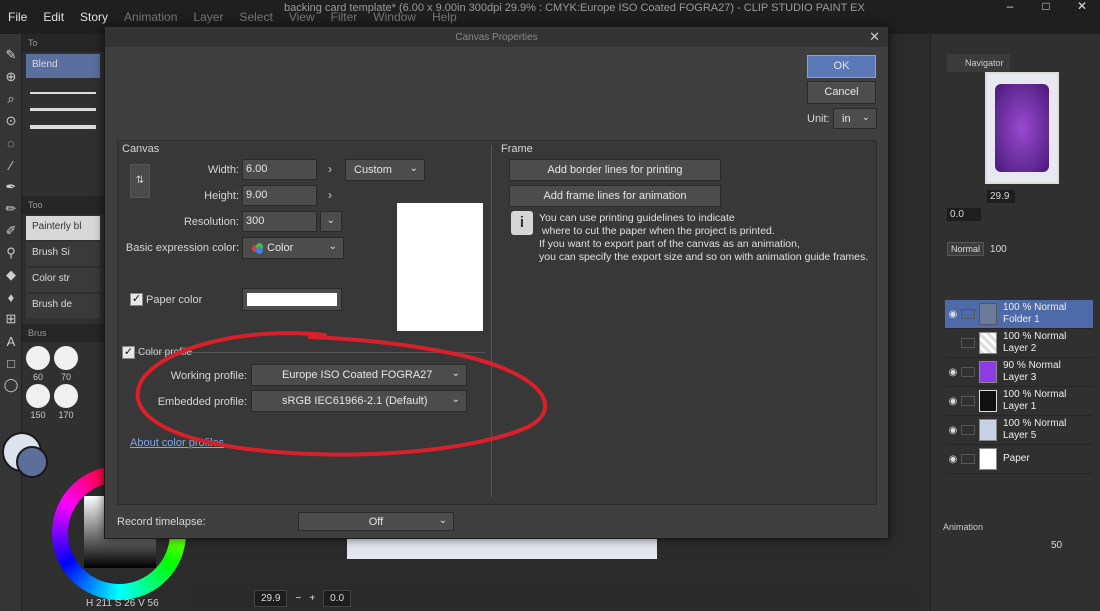  What do you see at coordinates (1019, 430) in the screenshot?
I see `layer-row: ◉ 100 % Normal Layer 5` at bounding box center [1019, 430].